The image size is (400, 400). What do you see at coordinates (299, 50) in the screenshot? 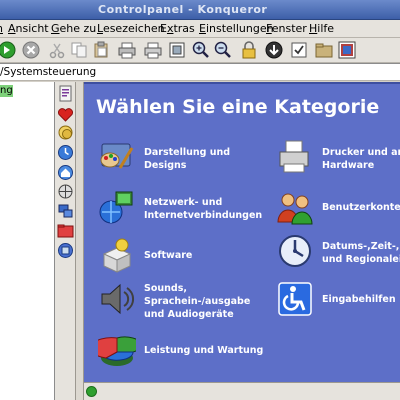
I see `checkbox-icon` at bounding box center [299, 50].